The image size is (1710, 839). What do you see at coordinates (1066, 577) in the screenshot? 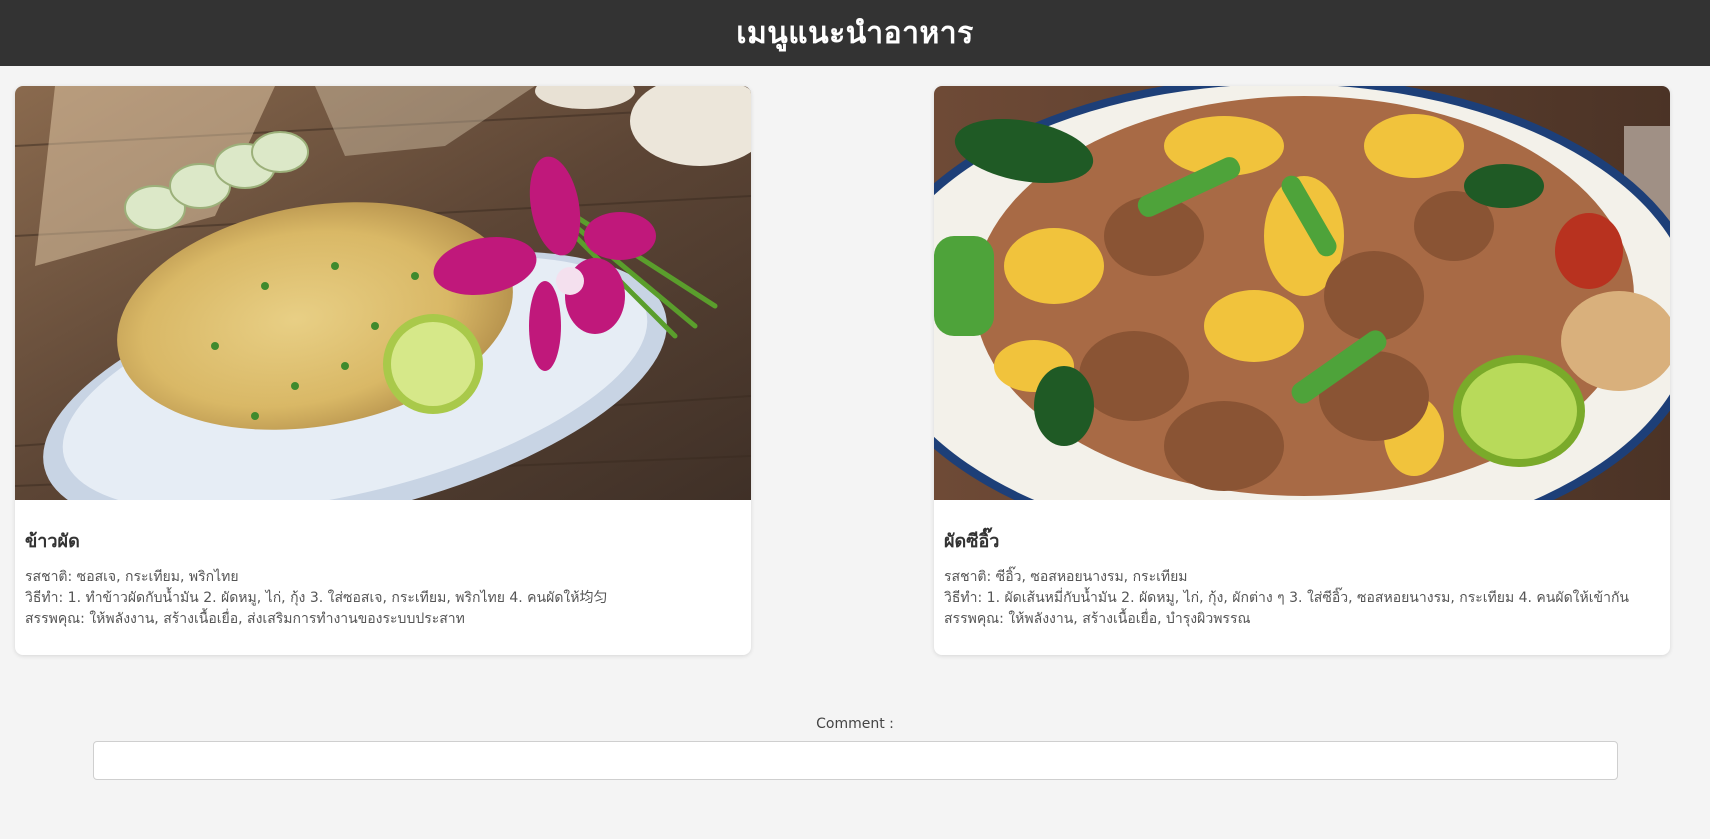
I see `menu-flavor: รสชาติ: ซีอิ๊ว, ซอสหอยนางรม, กระเทียม` at bounding box center [1066, 577].